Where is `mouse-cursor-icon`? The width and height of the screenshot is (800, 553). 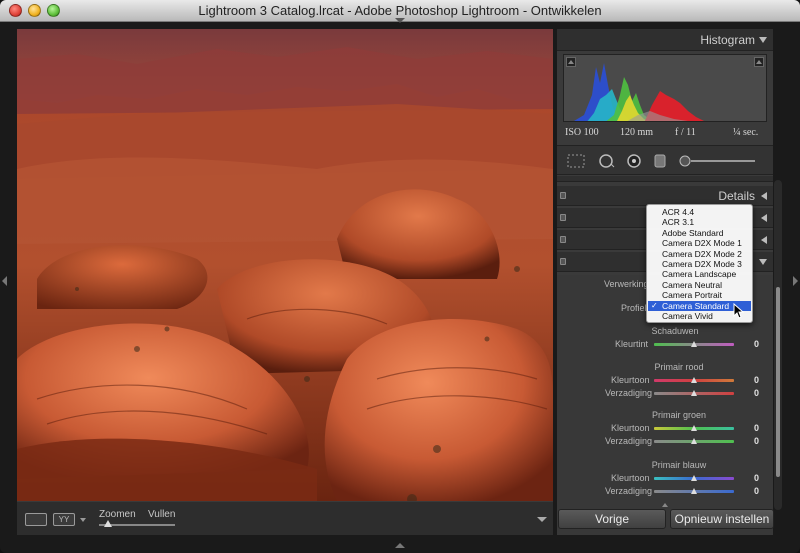 mouse-cursor-icon is located at coordinates (739, 311).